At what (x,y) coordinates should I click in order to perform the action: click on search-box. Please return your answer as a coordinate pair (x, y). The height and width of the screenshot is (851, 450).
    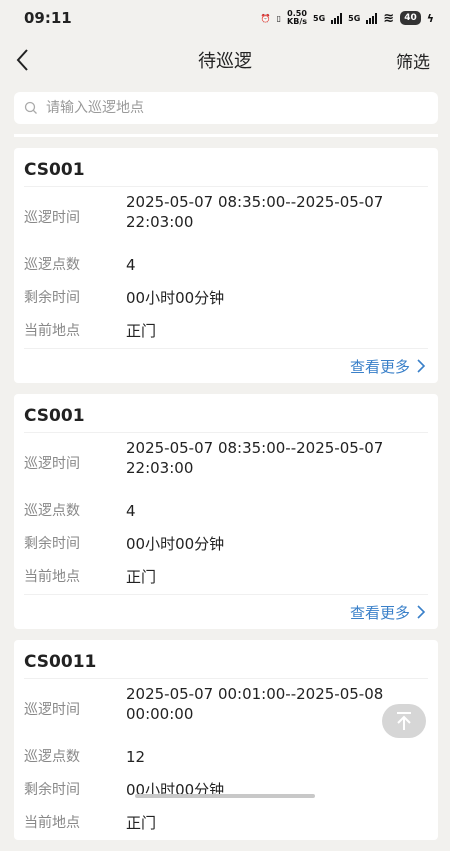
    Looking at the image, I should click on (226, 108).